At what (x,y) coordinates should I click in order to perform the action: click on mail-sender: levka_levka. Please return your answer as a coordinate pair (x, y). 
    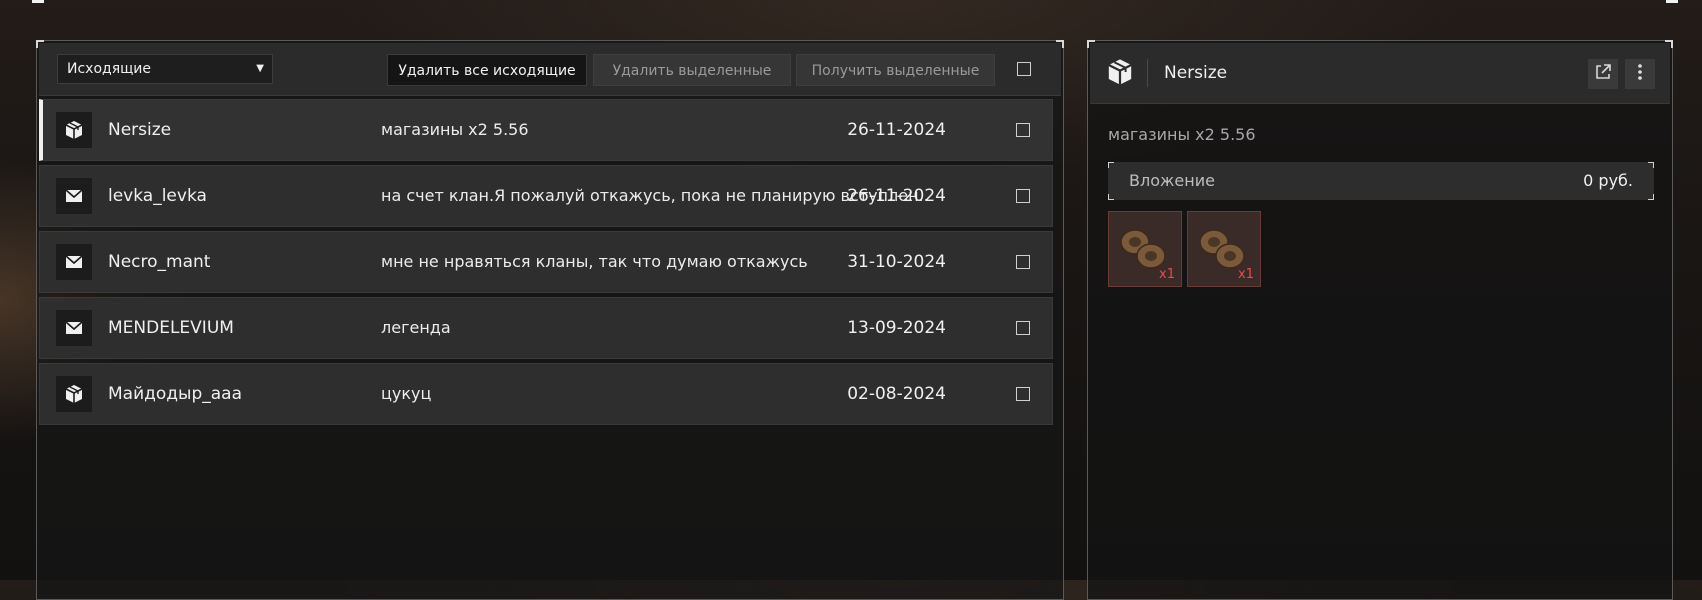
    Looking at the image, I should click on (157, 196).